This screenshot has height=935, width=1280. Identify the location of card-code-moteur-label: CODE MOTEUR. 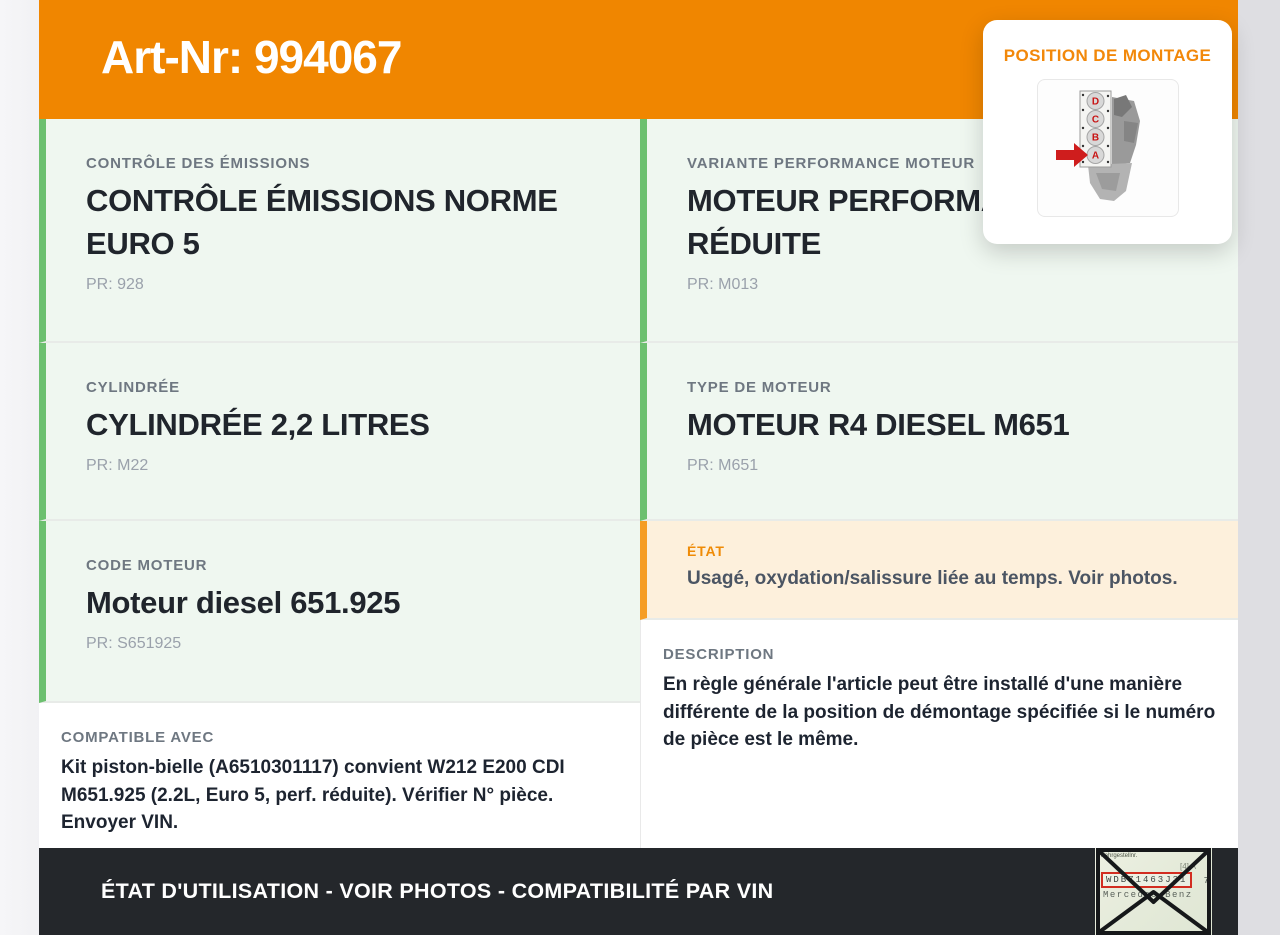
(147, 565).